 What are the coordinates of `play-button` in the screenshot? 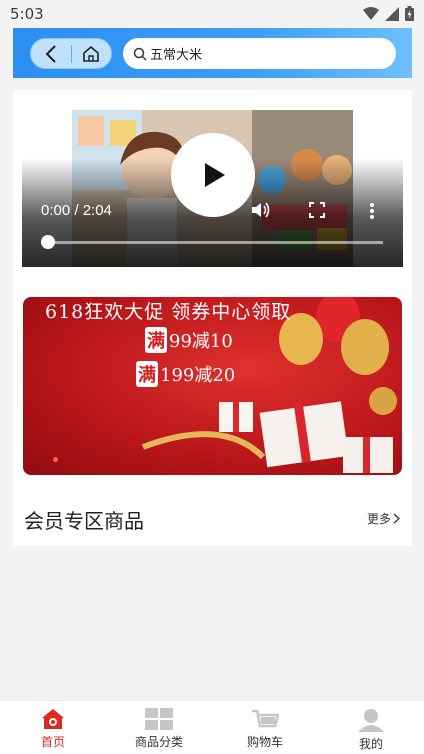 It's located at (213, 175).